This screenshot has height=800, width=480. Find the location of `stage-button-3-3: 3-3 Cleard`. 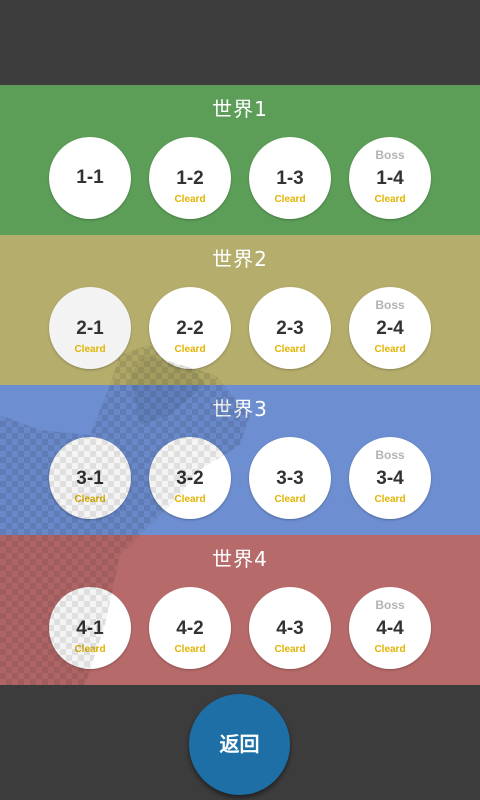

stage-button-3-3: 3-3 Cleard is located at coordinates (290, 478).